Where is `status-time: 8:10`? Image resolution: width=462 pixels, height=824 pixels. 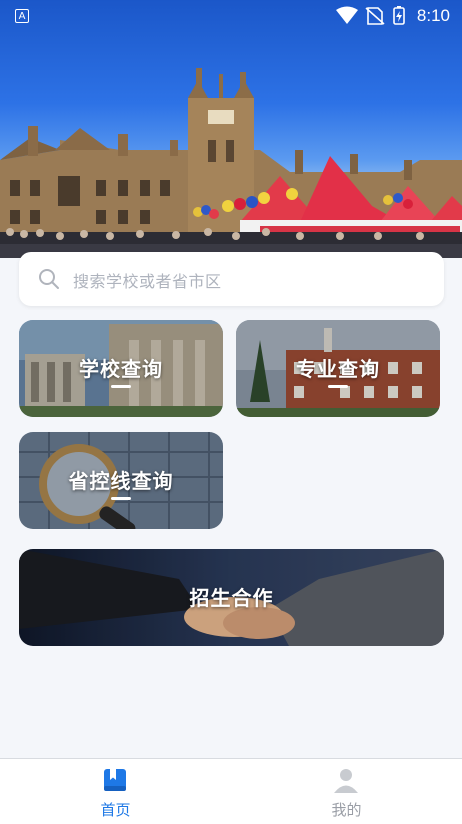 status-time: 8:10 is located at coordinates (433, 15).